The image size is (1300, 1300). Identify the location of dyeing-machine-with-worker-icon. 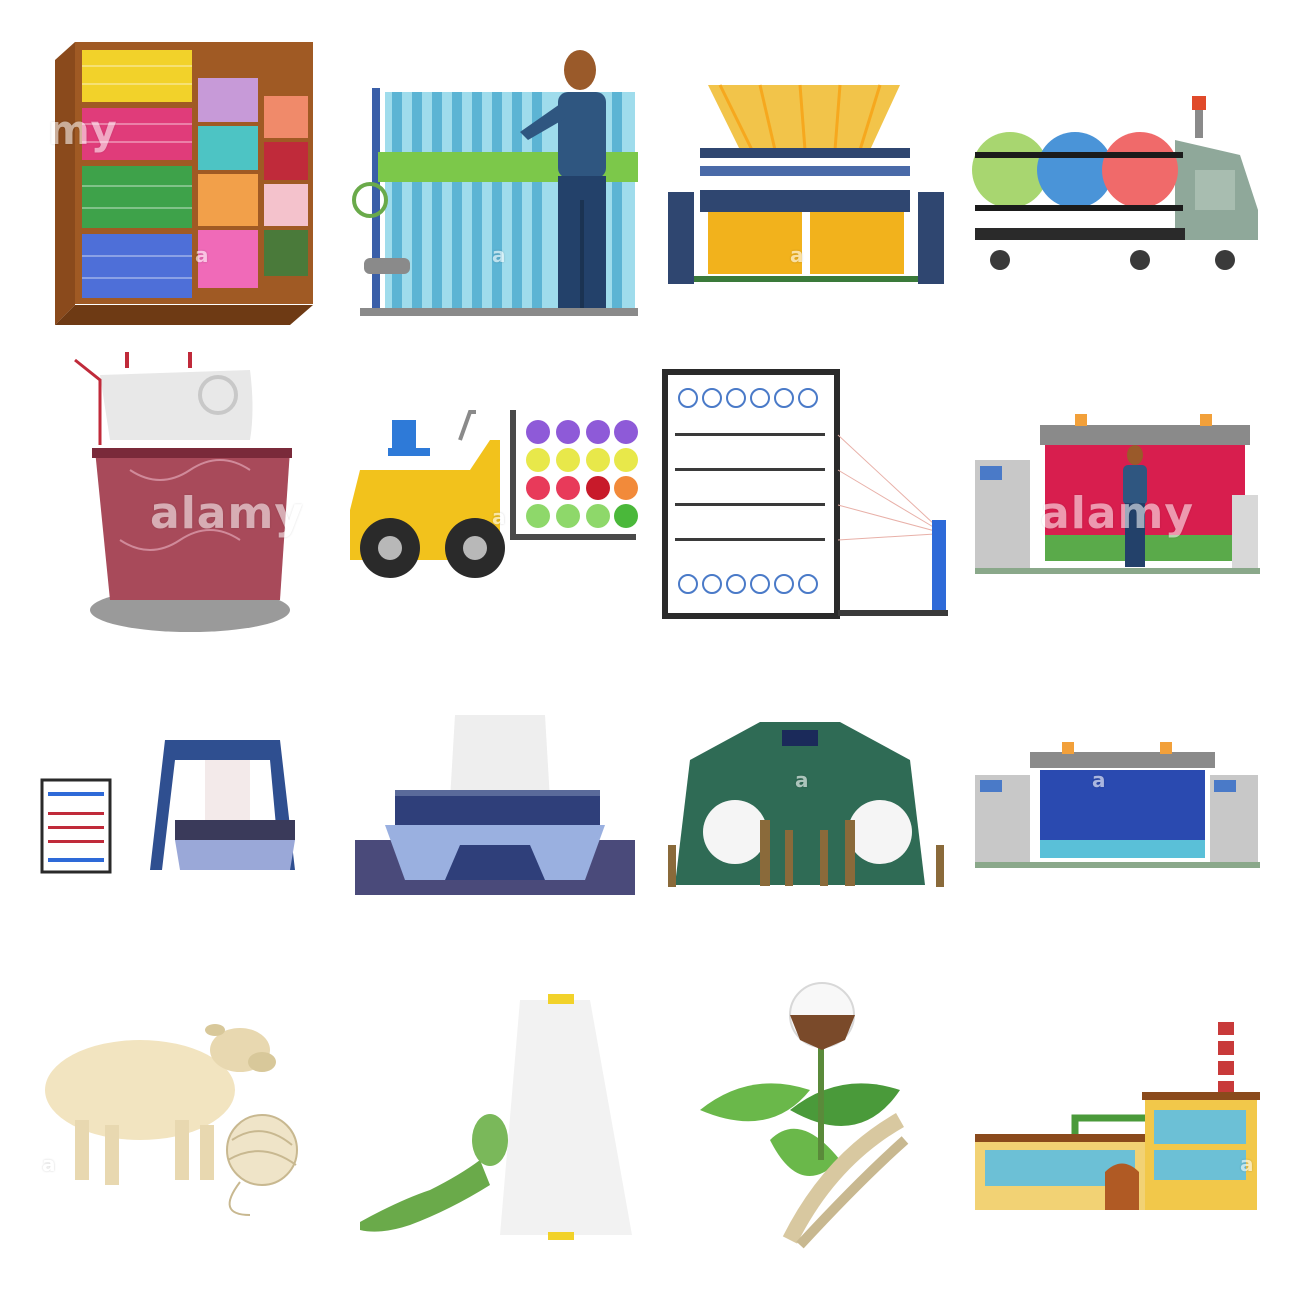
(495, 183).